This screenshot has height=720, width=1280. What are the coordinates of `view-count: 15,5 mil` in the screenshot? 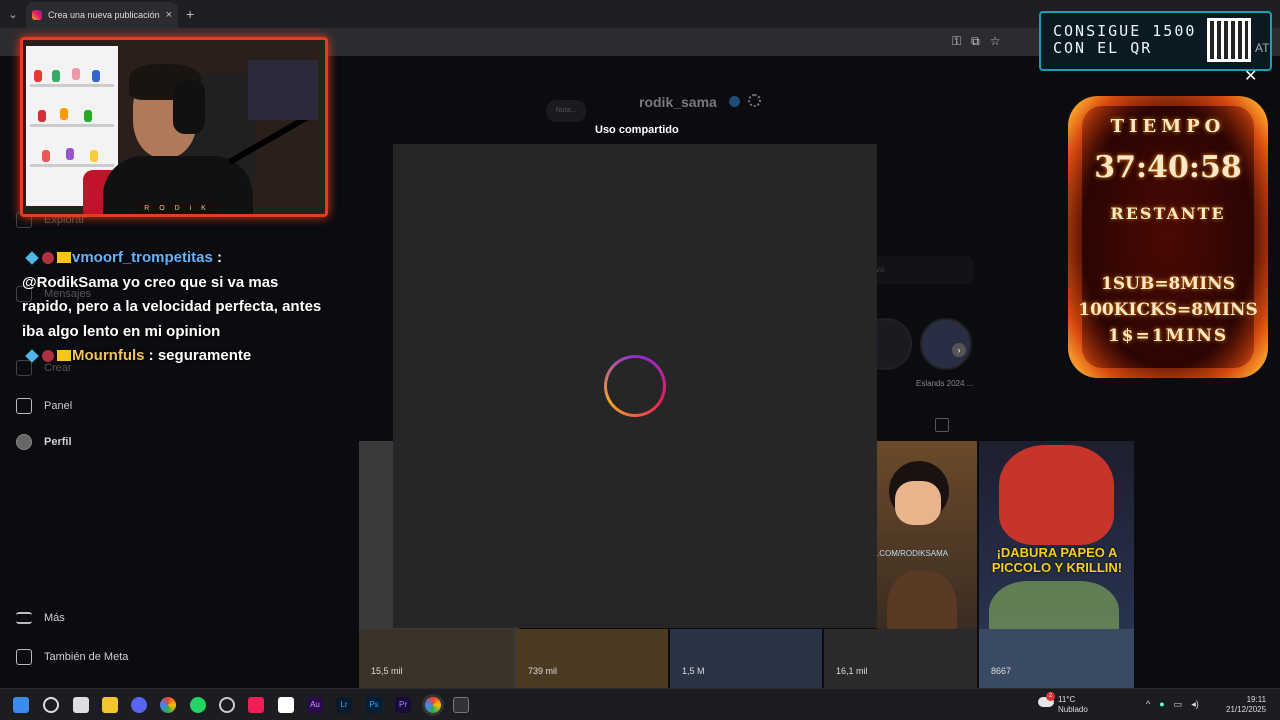 It's located at (387, 671).